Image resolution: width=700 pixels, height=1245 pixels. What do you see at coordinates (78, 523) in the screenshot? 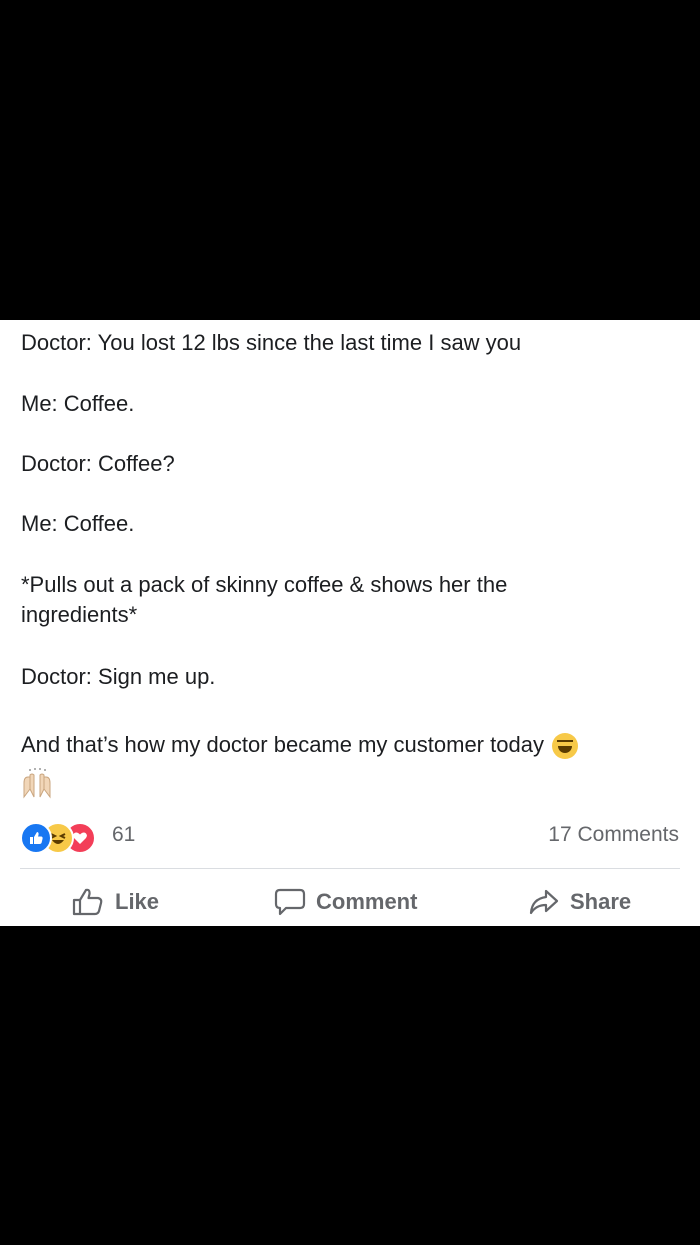
I see `post-line-4: Me: Coffee.` at bounding box center [78, 523].